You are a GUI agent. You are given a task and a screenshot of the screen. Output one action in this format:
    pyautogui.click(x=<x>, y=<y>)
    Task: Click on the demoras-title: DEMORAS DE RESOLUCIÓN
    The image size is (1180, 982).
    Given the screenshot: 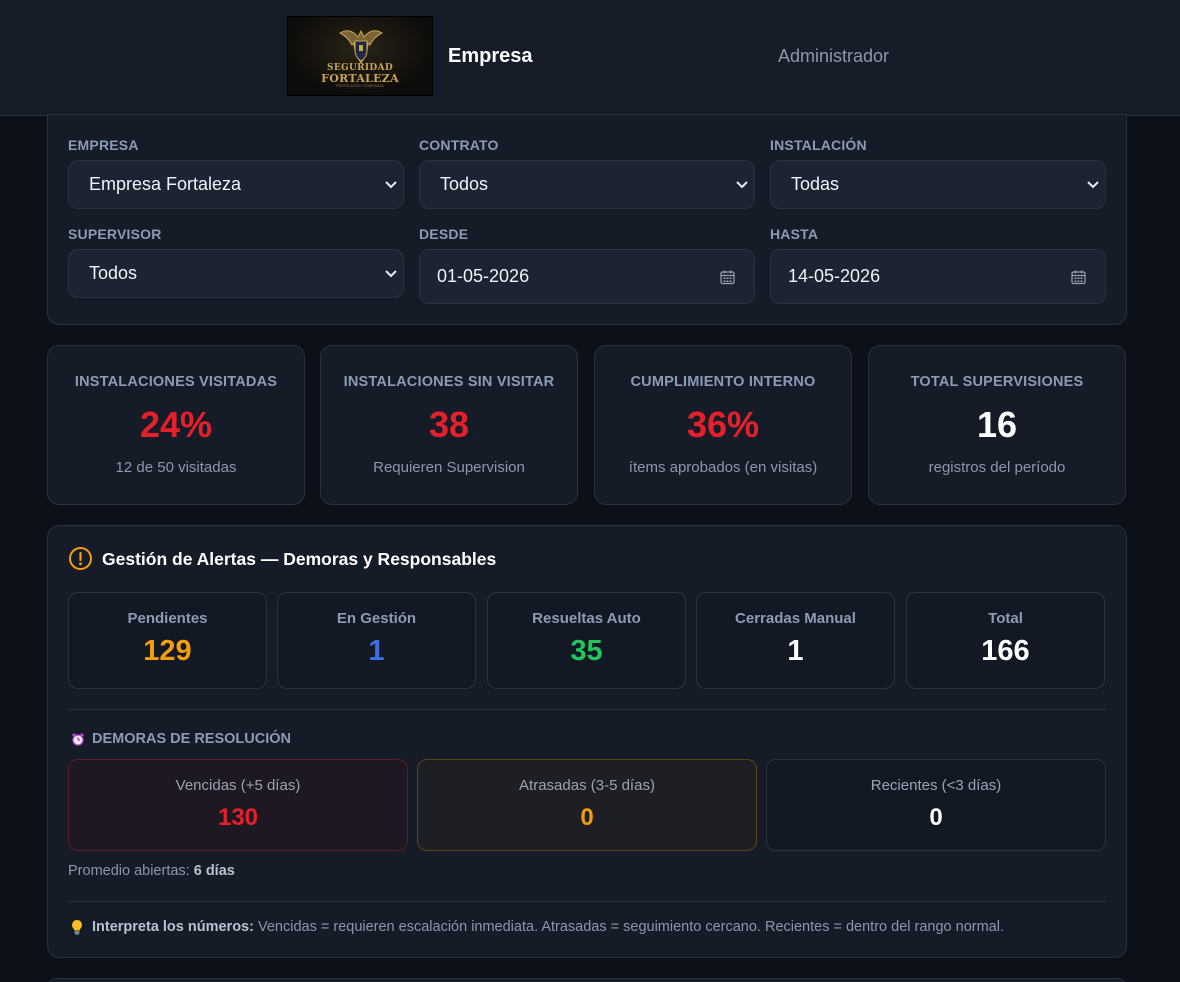 What is the action you would take?
    pyautogui.click(x=191, y=739)
    